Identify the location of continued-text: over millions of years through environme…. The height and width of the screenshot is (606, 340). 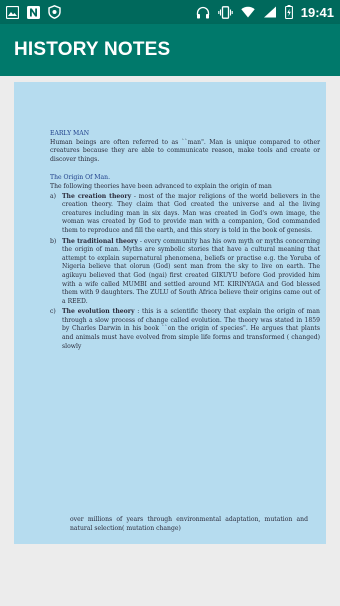
(189, 524).